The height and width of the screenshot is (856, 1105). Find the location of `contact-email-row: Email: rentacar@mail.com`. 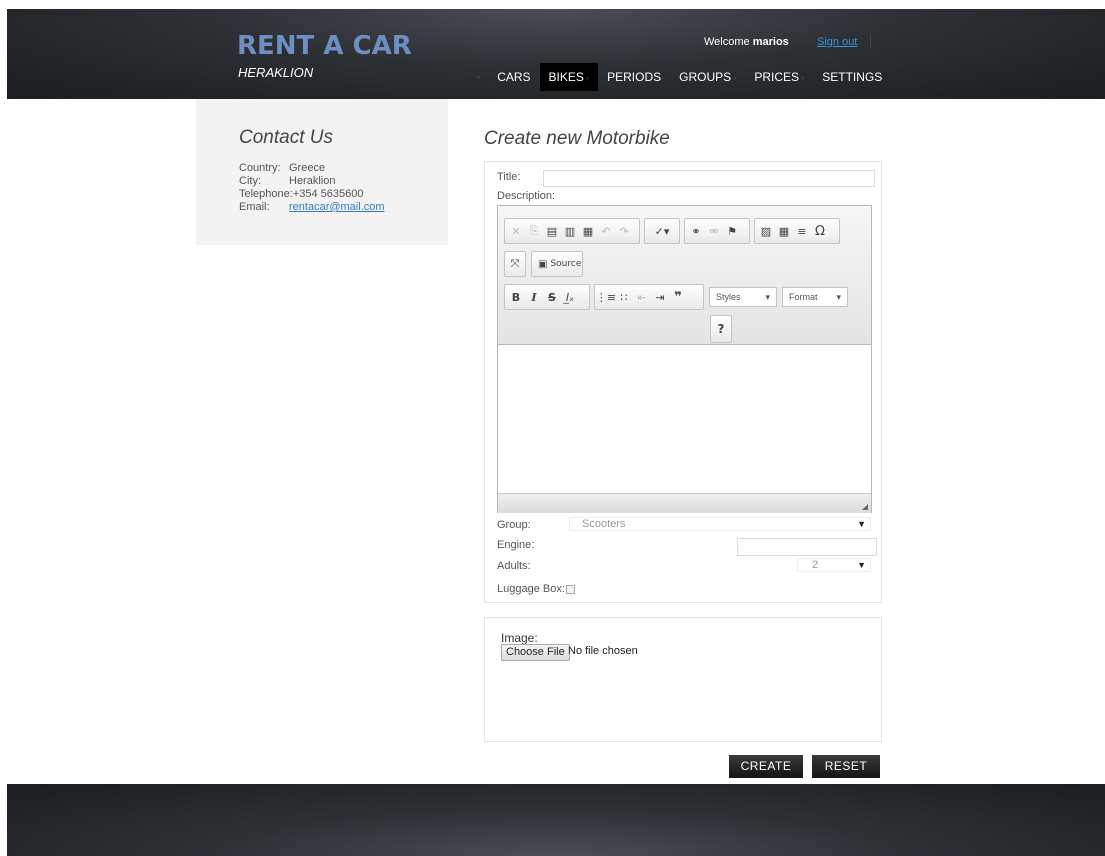

contact-email-row: Email: rentacar@mail.com is located at coordinates (312, 207).